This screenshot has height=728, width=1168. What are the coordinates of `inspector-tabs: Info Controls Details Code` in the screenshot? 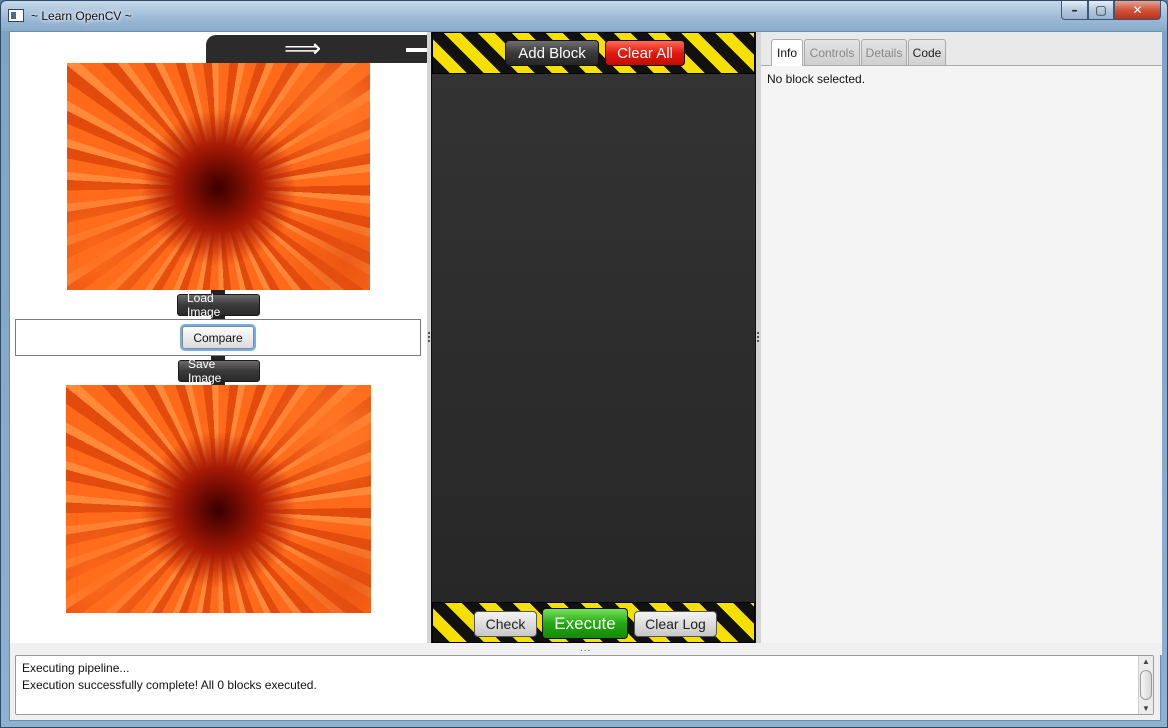 It's located at (961, 49).